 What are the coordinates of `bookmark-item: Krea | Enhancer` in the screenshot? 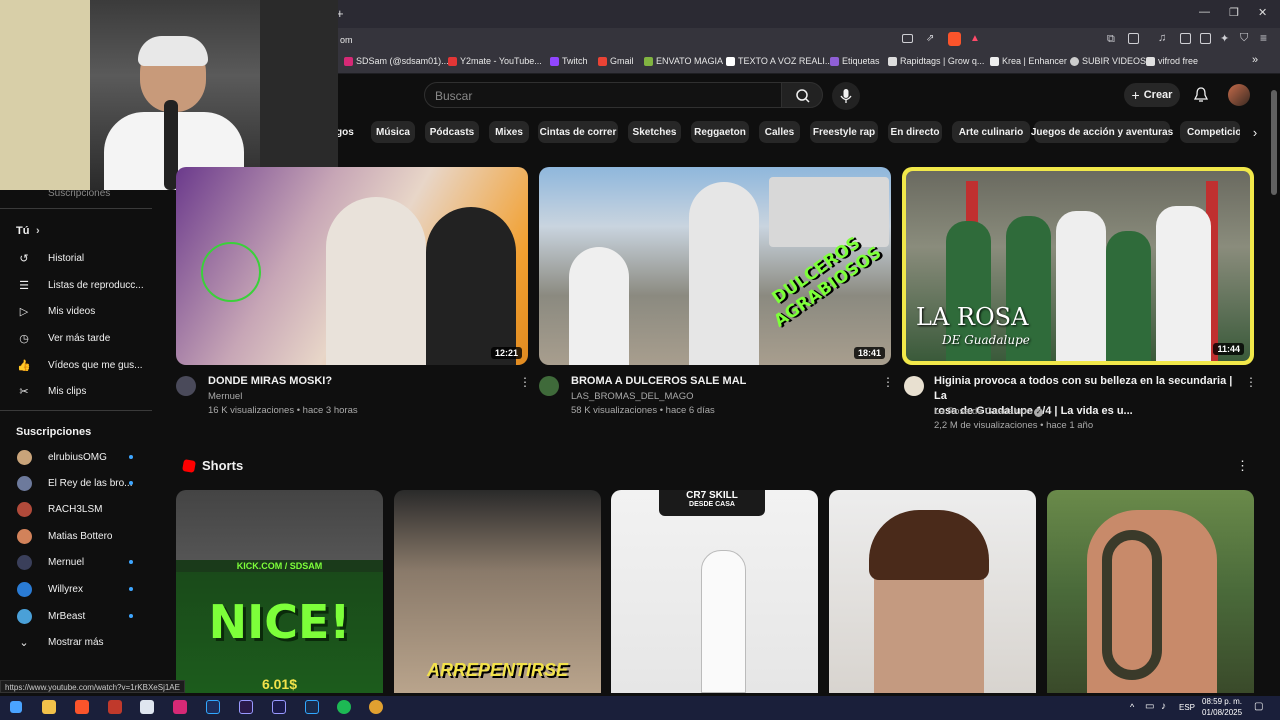 It's located at (1028, 61).